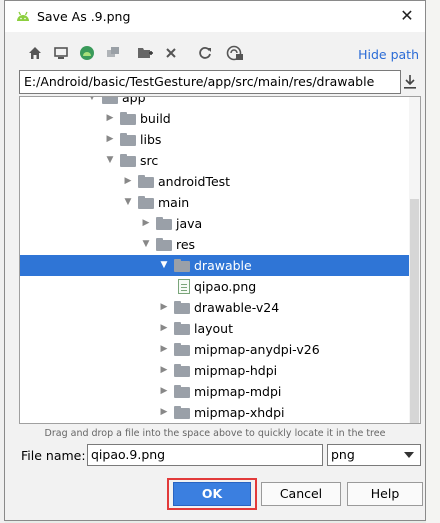 The width and height of the screenshot is (440, 523). I want to click on tree-item-label: main, so click(174, 202).